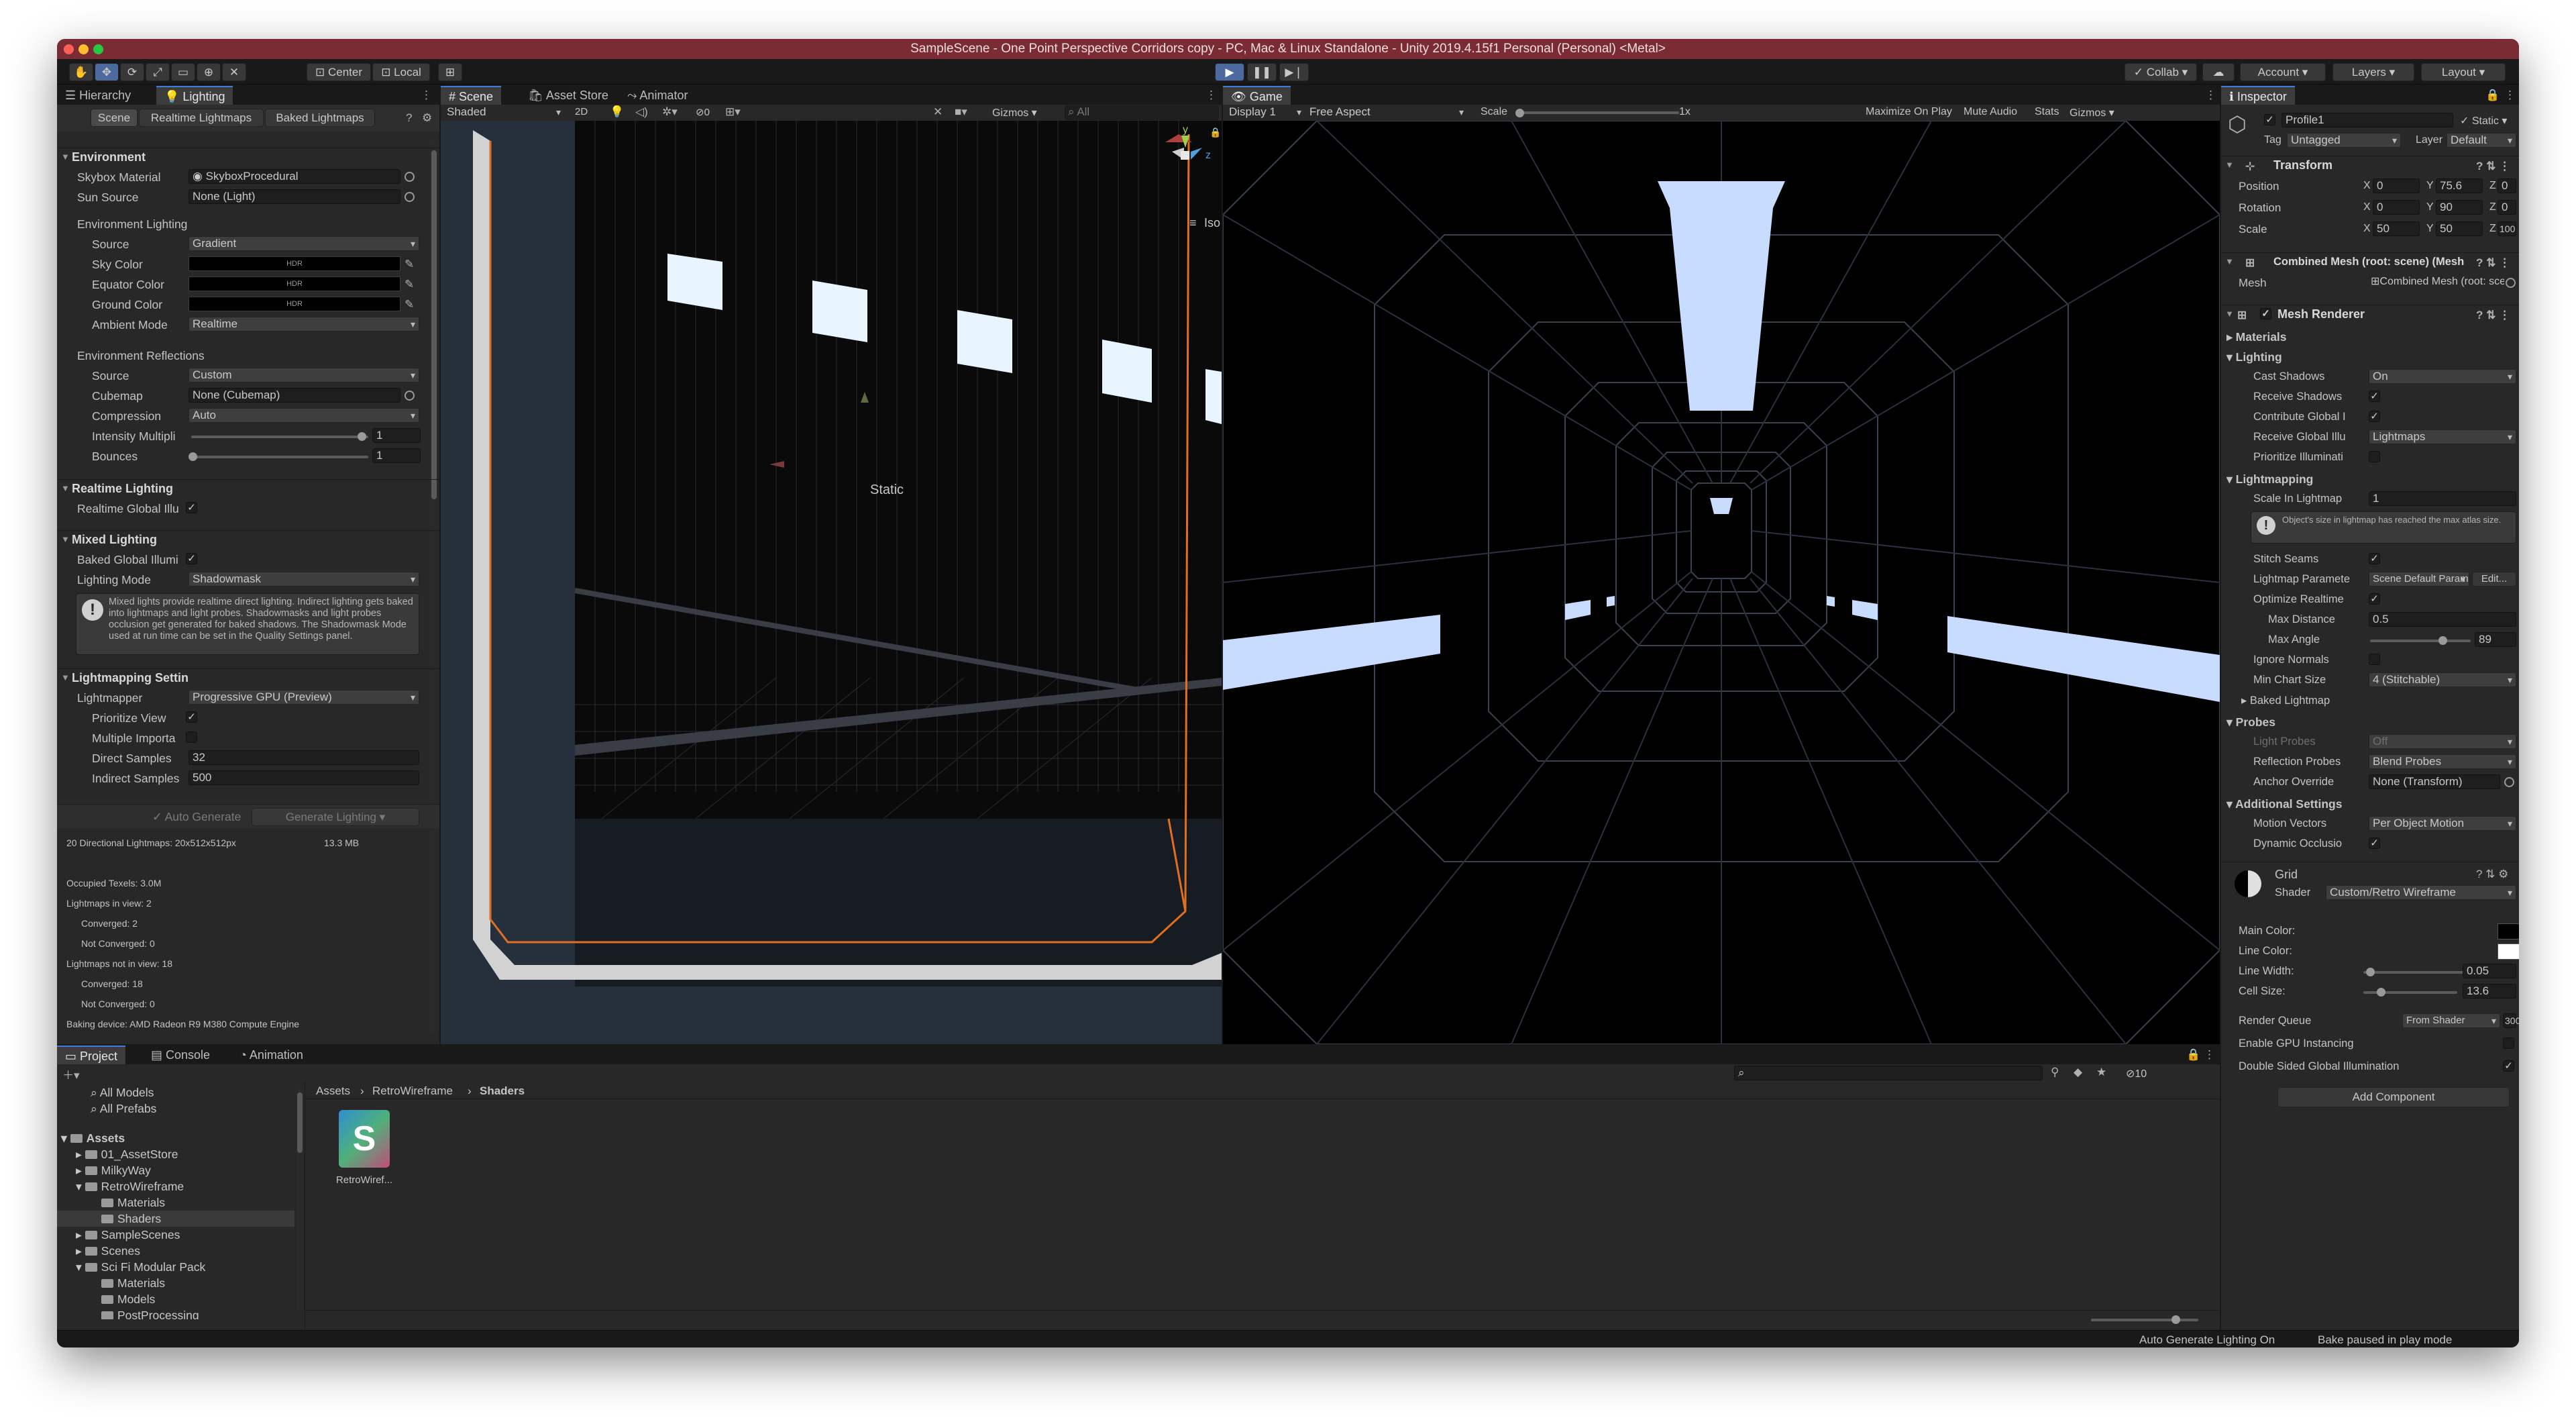 The height and width of the screenshot is (1424, 2576). What do you see at coordinates (409, 284) in the screenshot?
I see `eyedropper-icon: ✎` at bounding box center [409, 284].